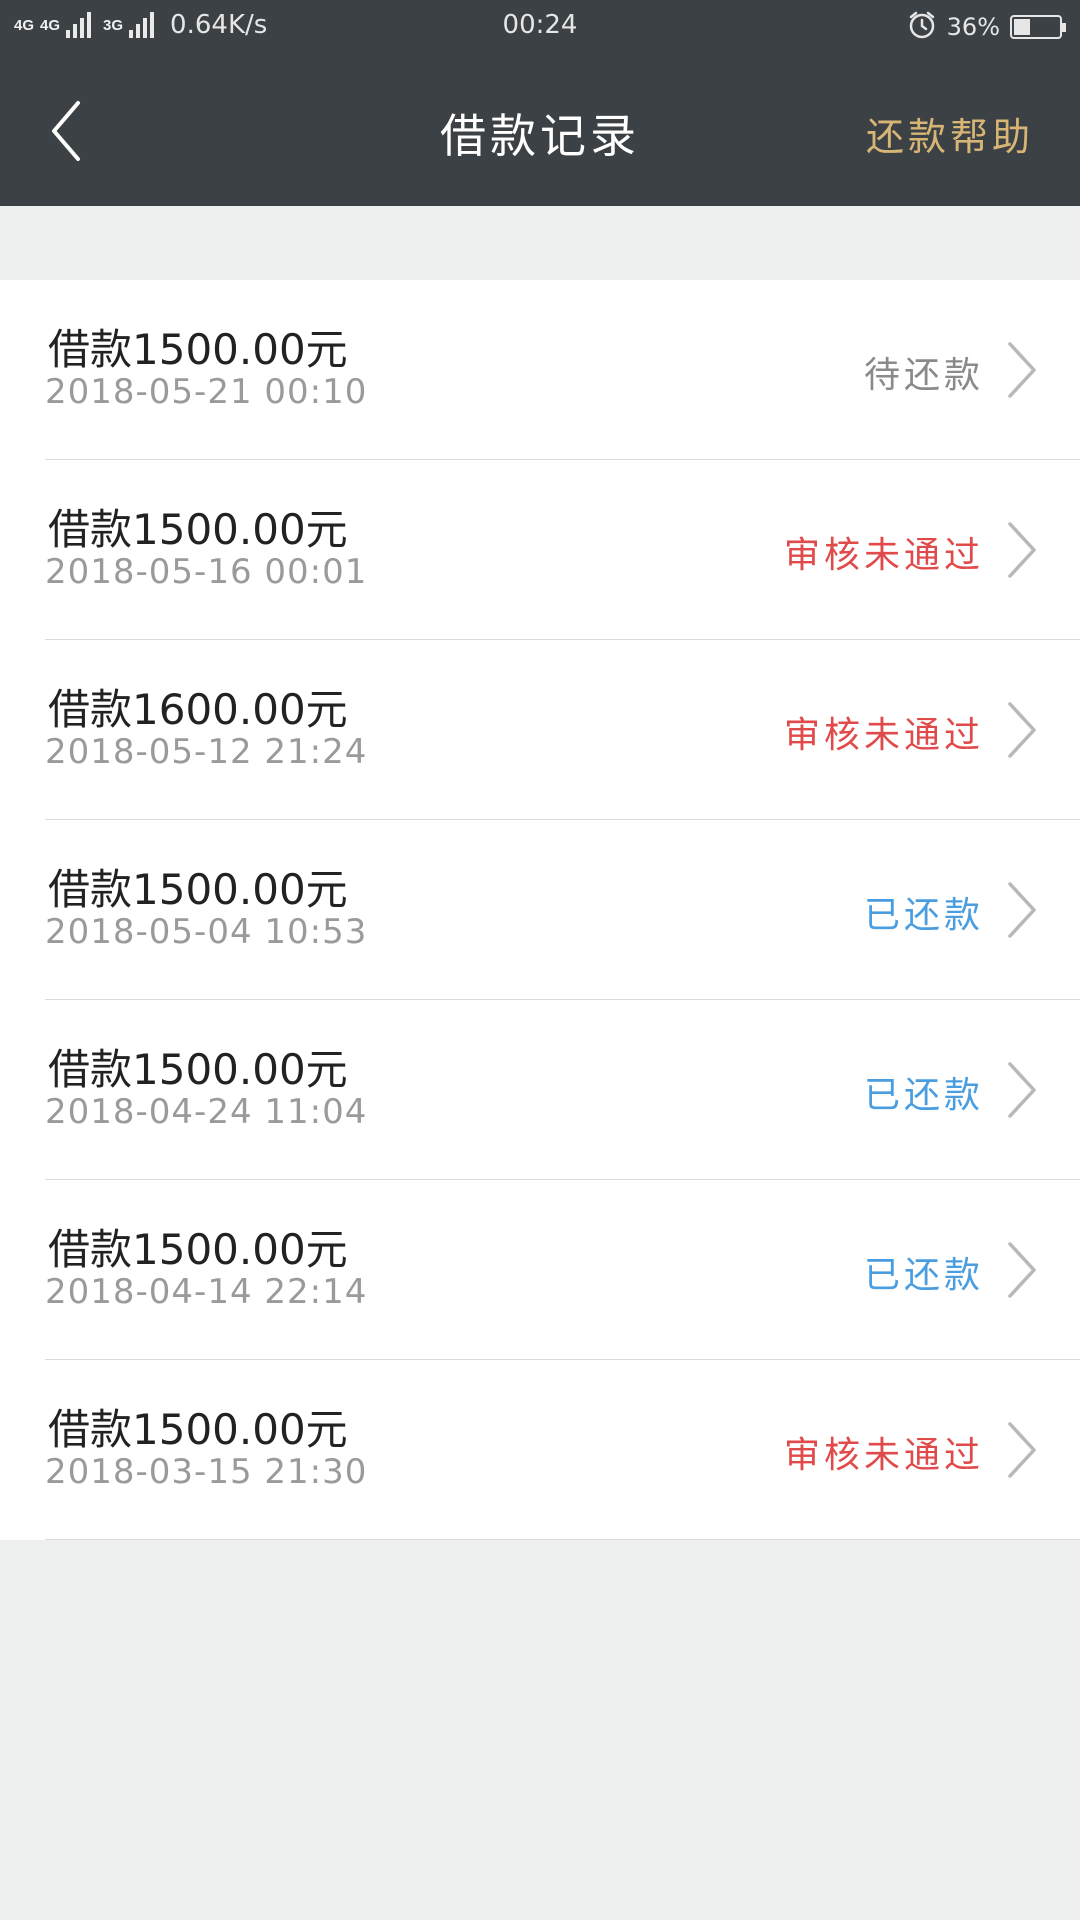 This screenshot has width=1080, height=1920. Describe the element at coordinates (540, 1270) in the screenshot. I see `loan-record-row: 借款1500.00元 2018-04-14 22:14 已还款` at that location.